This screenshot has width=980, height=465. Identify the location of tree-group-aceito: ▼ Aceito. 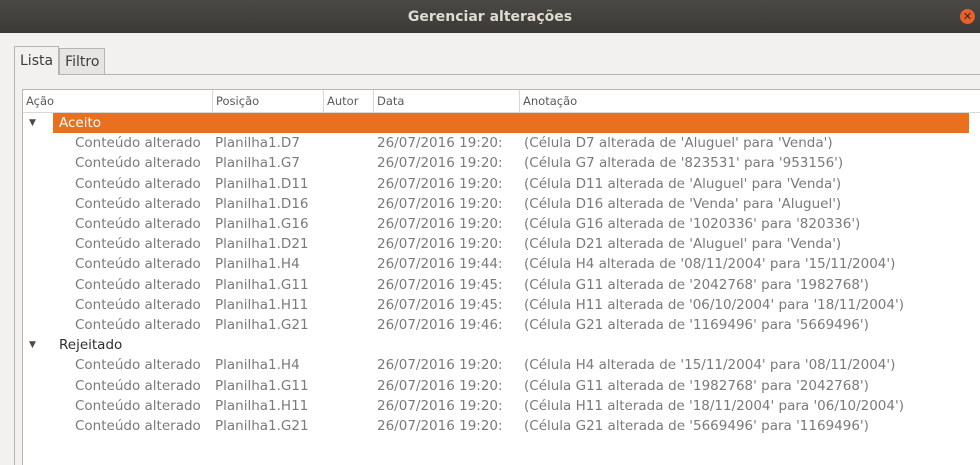
(501, 123).